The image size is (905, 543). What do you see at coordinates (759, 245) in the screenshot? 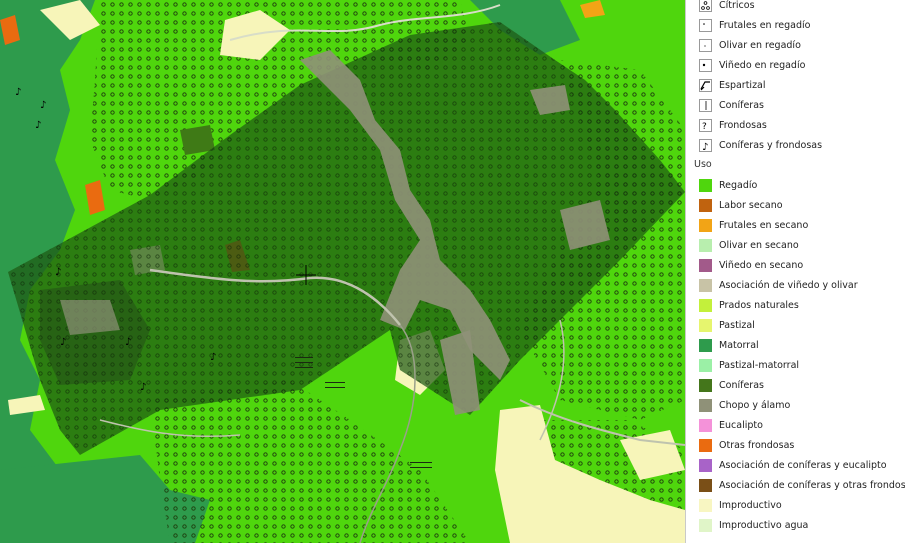
I see `legend-label: Olivar en secano` at bounding box center [759, 245].